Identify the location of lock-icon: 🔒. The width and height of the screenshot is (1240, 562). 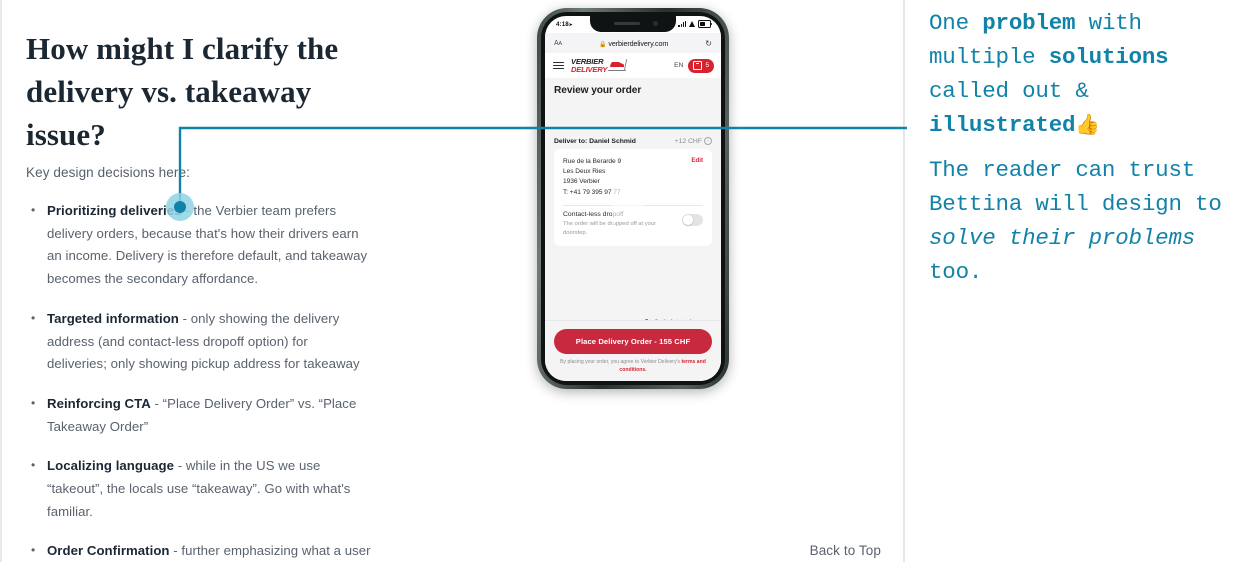
(602, 44).